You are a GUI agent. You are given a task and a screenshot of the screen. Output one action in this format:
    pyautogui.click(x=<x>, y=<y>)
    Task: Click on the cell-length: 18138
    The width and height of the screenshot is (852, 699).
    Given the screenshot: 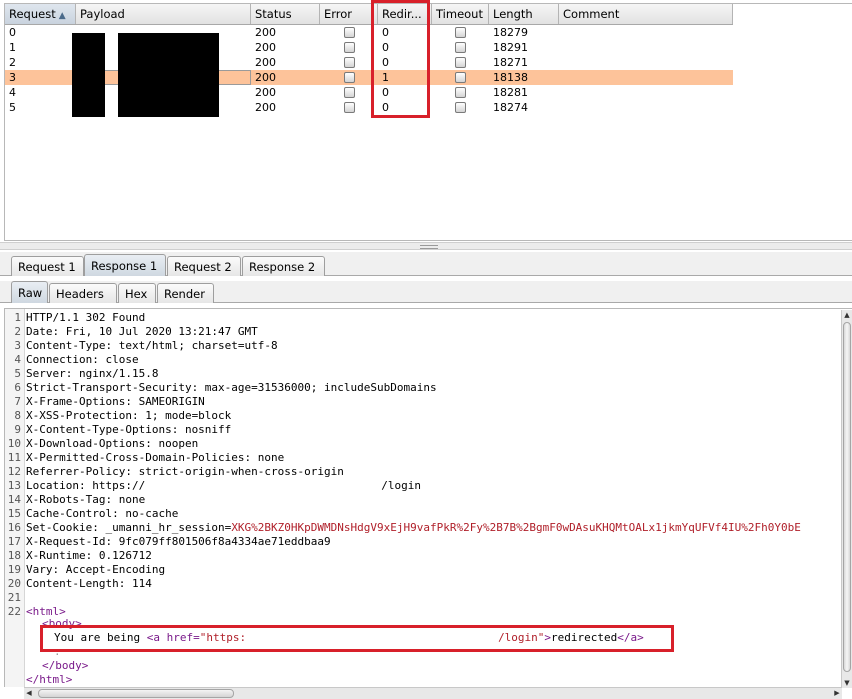 What is the action you would take?
    pyautogui.click(x=510, y=77)
    